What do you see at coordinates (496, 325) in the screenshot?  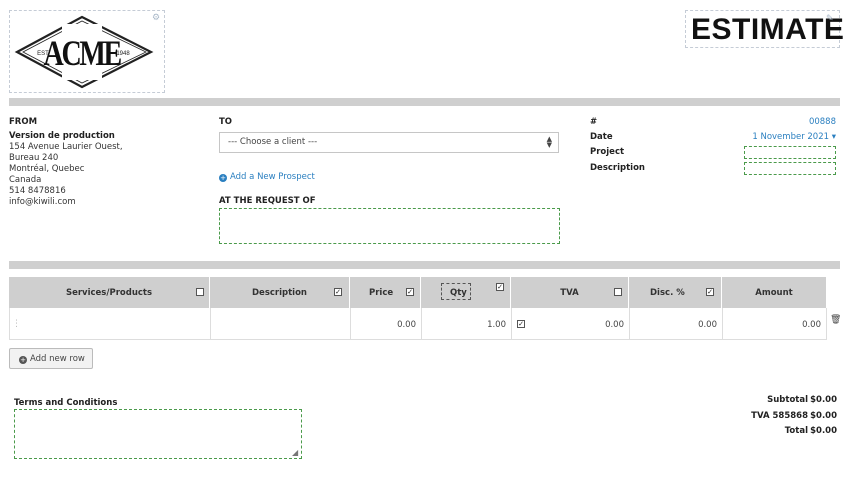 I see `qty-value: 1.00` at bounding box center [496, 325].